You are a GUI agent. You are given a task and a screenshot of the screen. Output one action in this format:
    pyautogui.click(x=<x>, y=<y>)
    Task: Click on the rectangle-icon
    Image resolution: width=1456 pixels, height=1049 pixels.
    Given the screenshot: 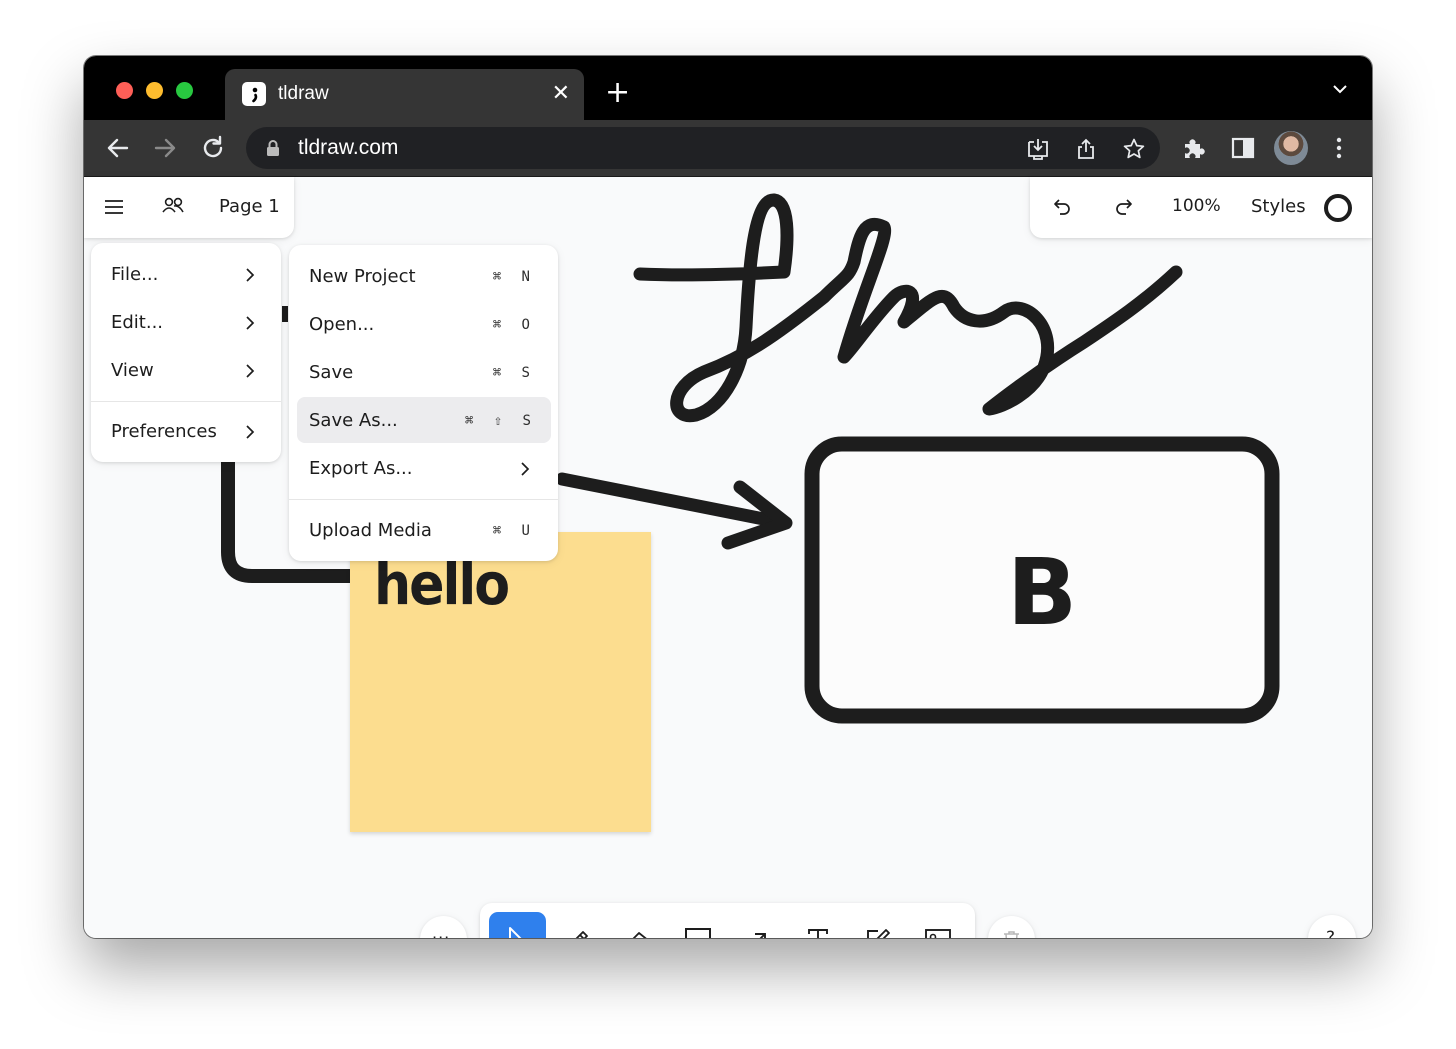 What is the action you would take?
    pyautogui.click(x=697, y=932)
    